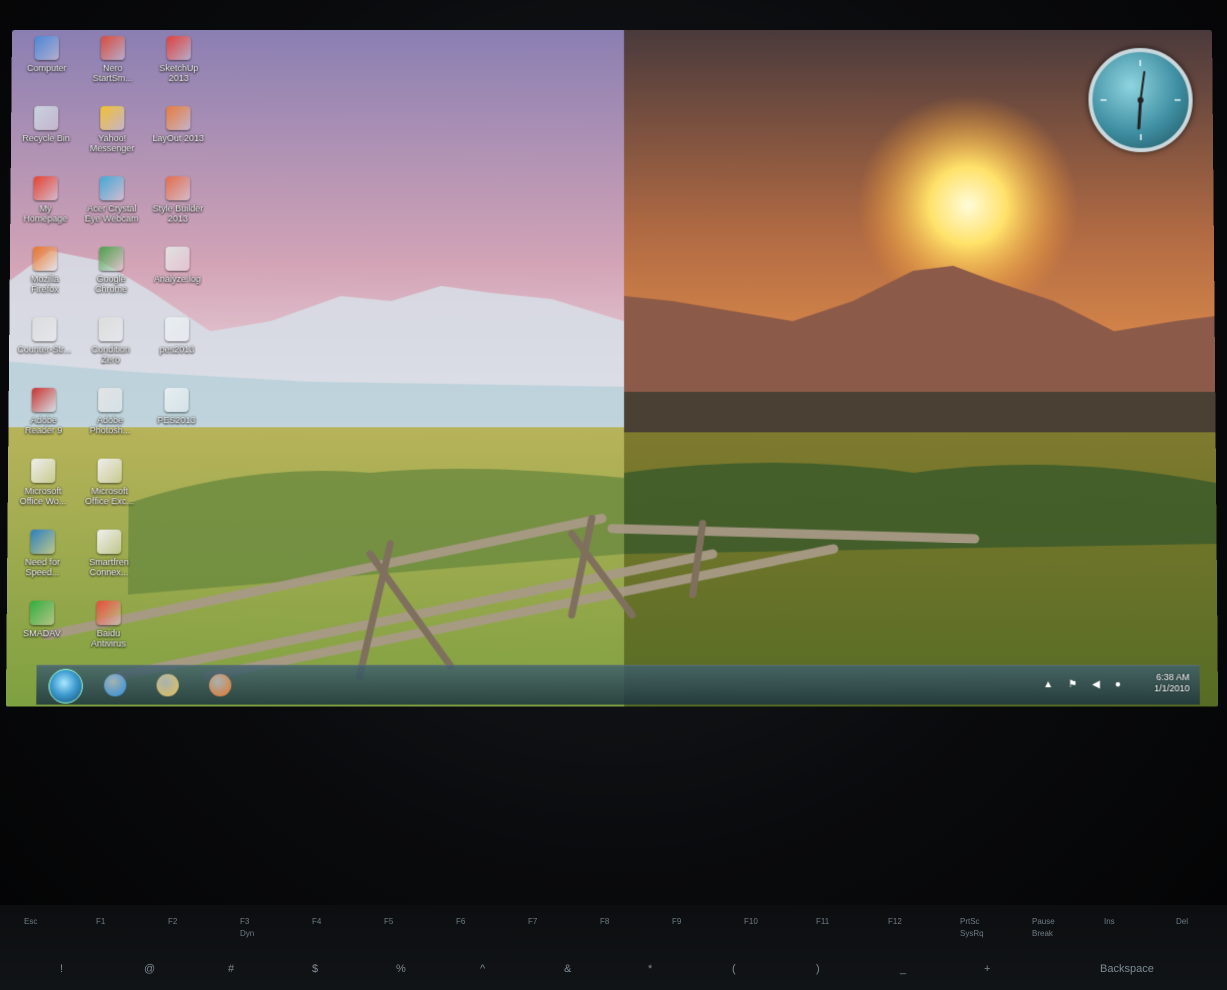 Image resolution: width=1227 pixels, height=990 pixels. I want to click on desktop-icon-label: Mozilla Firefox, so click(44, 283).